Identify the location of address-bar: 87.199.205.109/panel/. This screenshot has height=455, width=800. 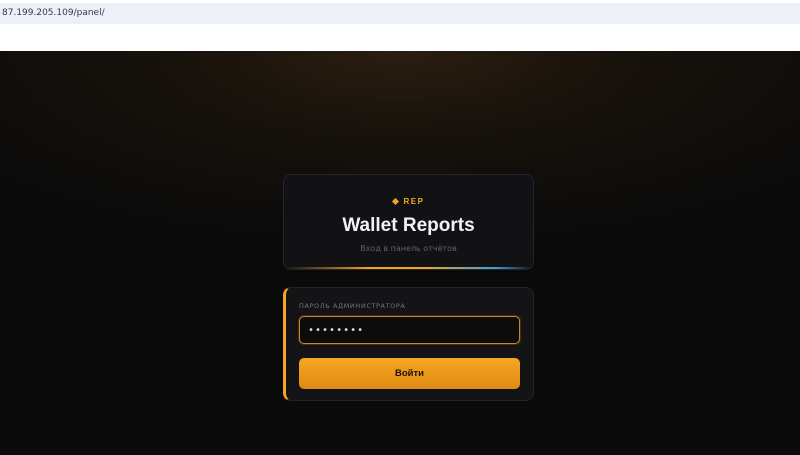
(400, 13).